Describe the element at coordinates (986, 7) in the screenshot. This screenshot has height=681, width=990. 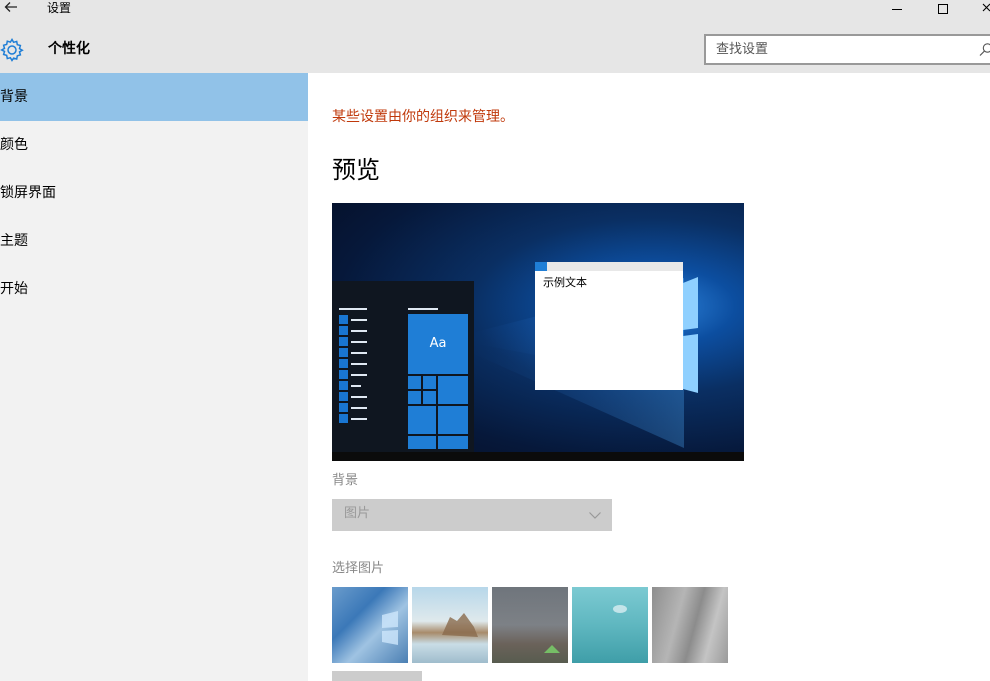
I see `close-icon` at that location.